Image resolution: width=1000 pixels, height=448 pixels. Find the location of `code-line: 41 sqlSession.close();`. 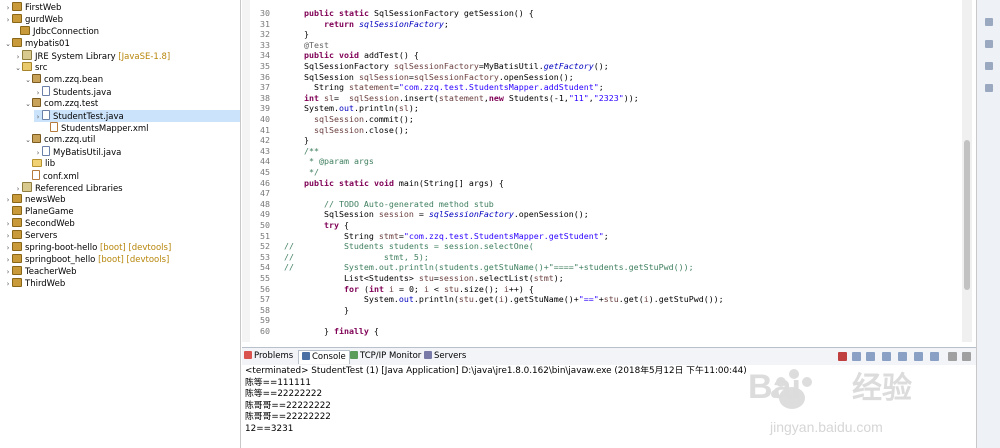

code-line: 41 sqlSession.close(); is located at coordinates (329, 130).